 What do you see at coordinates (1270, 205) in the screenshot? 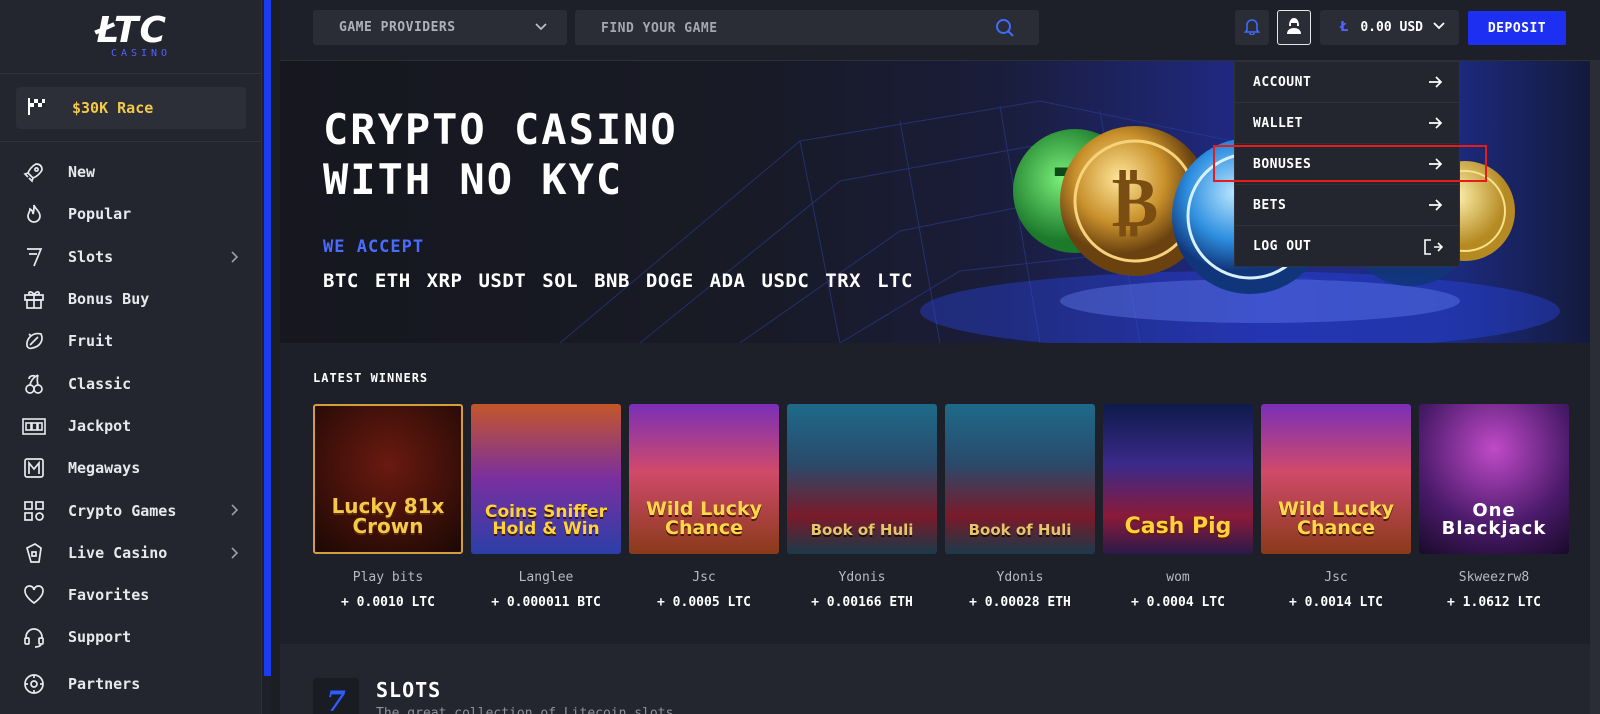
I see `menu-item-label: BETS` at bounding box center [1270, 205].